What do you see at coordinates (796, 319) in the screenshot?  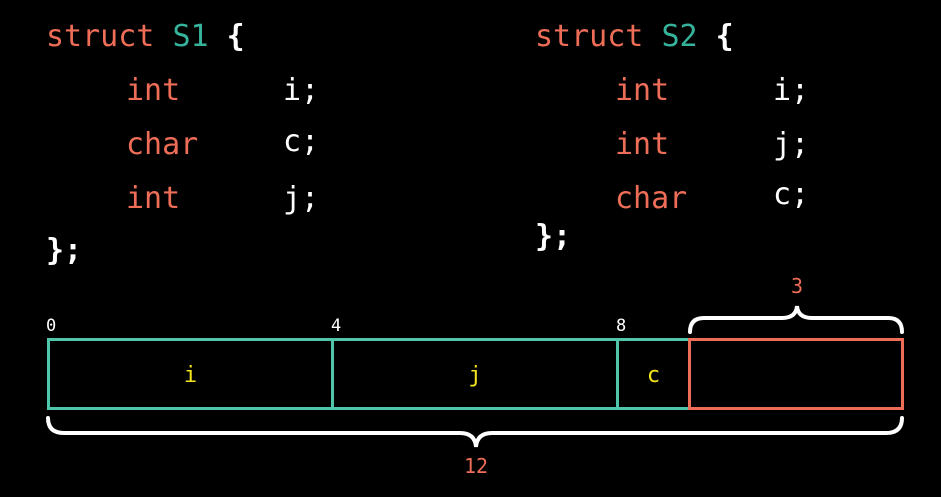 I see `padding-brace-icon` at bounding box center [796, 319].